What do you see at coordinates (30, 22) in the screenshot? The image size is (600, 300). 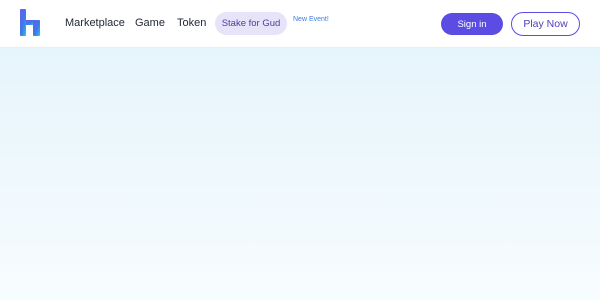 I see `brand-logo-icon` at bounding box center [30, 22].